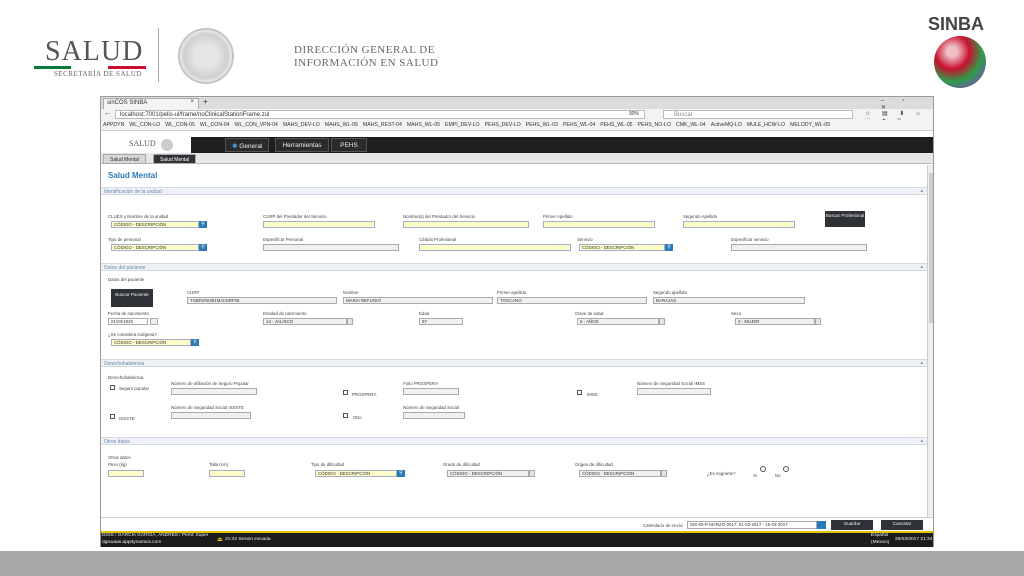  What do you see at coordinates (125, 159) in the screenshot?
I see `tab-salud-mental-1: Salud Mental` at bounding box center [125, 159].